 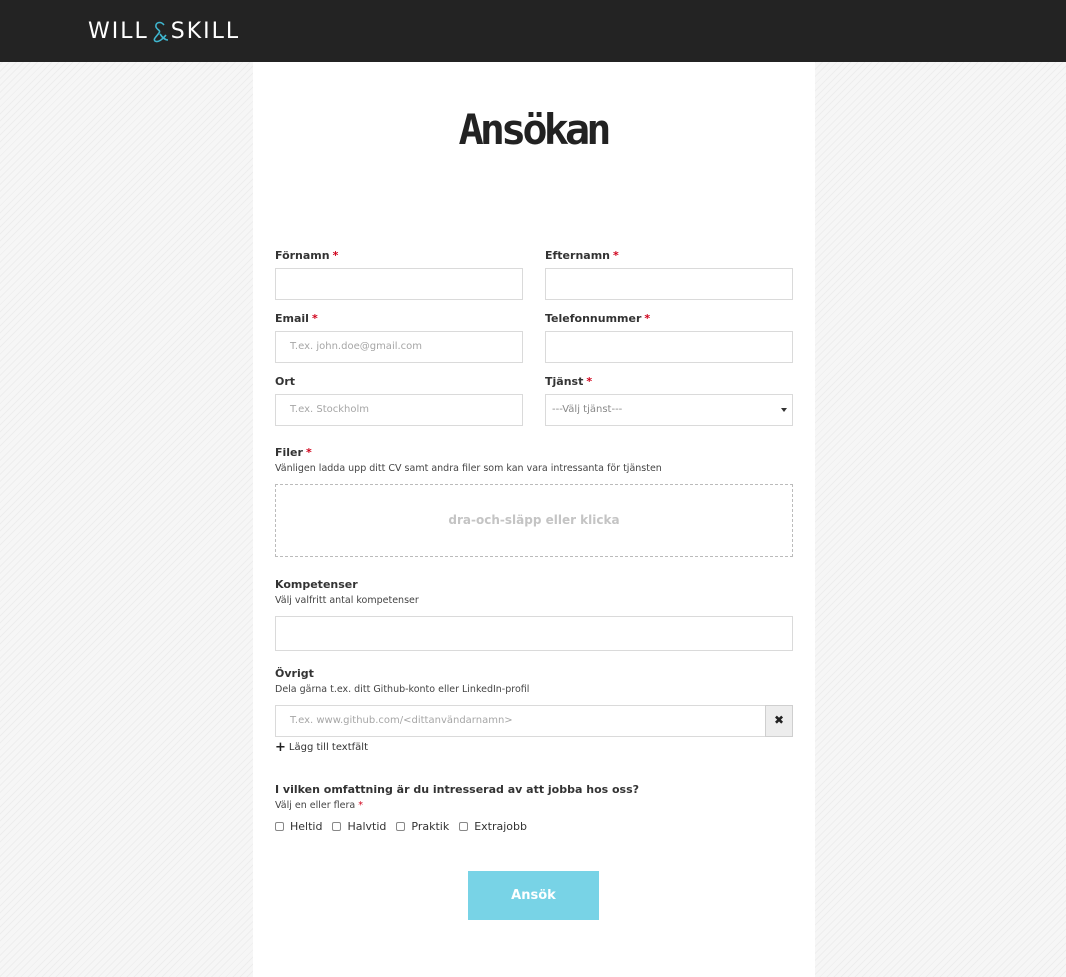 I want to click on first-name-input, so click(x=399, y=284).